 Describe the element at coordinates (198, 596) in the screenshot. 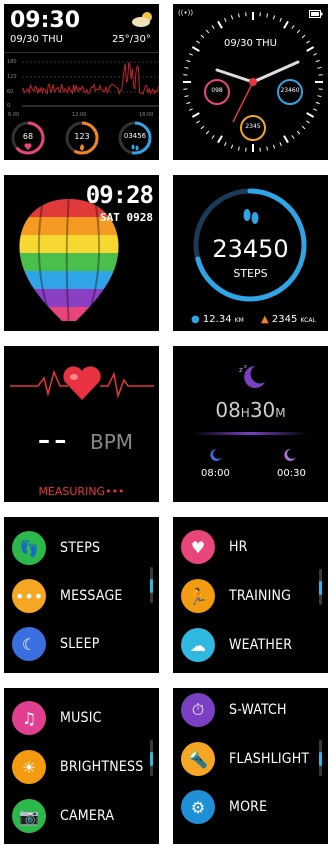

I see `running-icon: 🏃` at that location.